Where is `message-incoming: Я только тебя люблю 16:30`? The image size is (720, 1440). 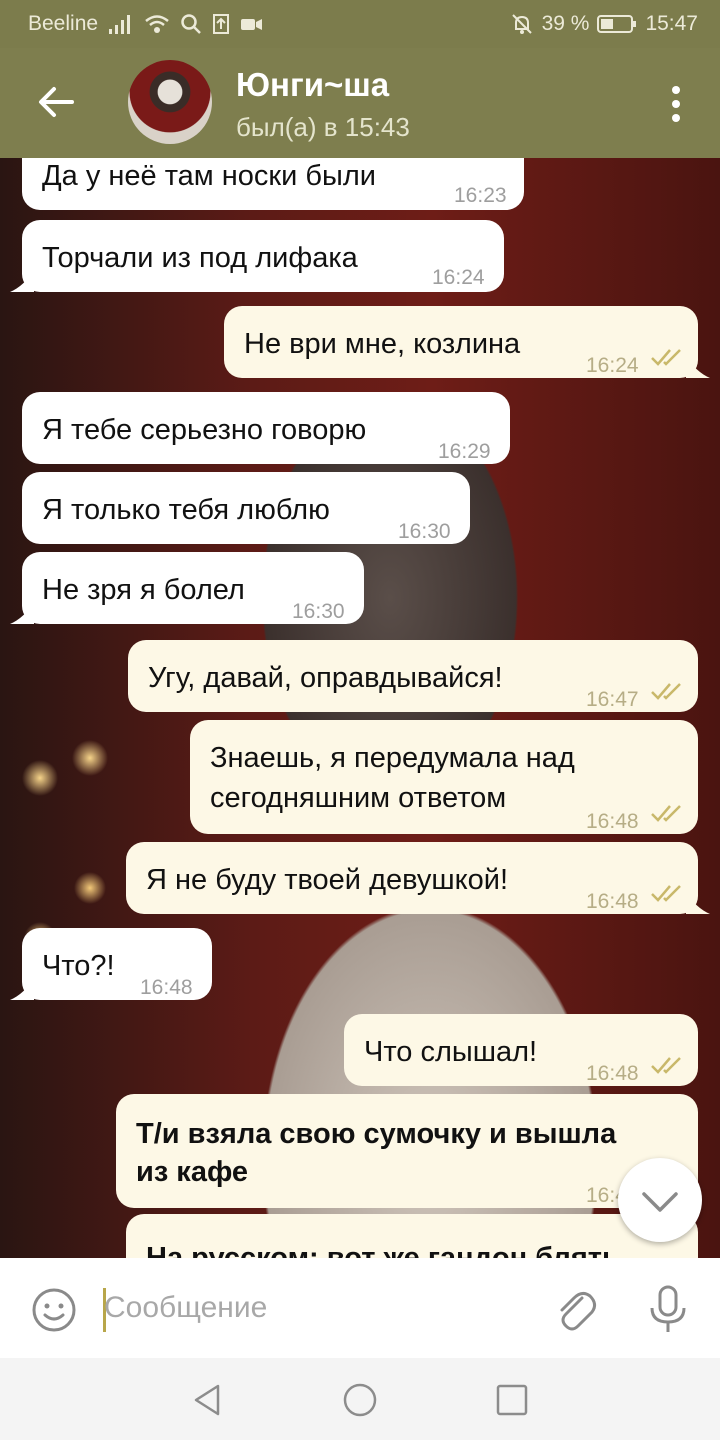 message-incoming: Я только тебя люблю 16:30 is located at coordinates (246, 508).